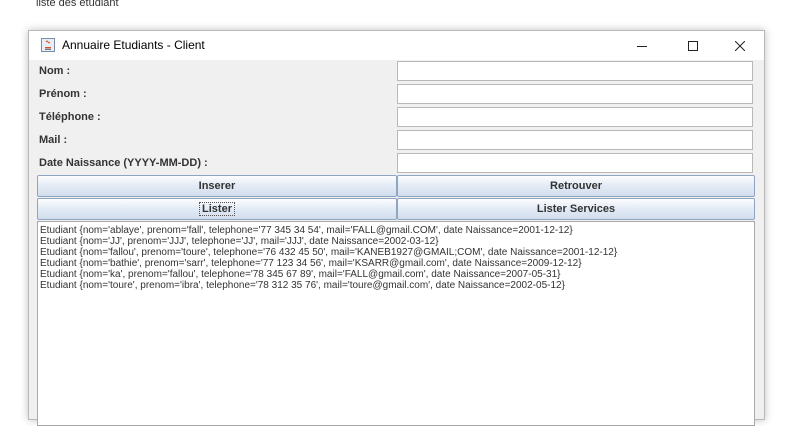 This screenshot has width=794, height=426. What do you see at coordinates (575, 117) in the screenshot?
I see `telephone-input` at bounding box center [575, 117].